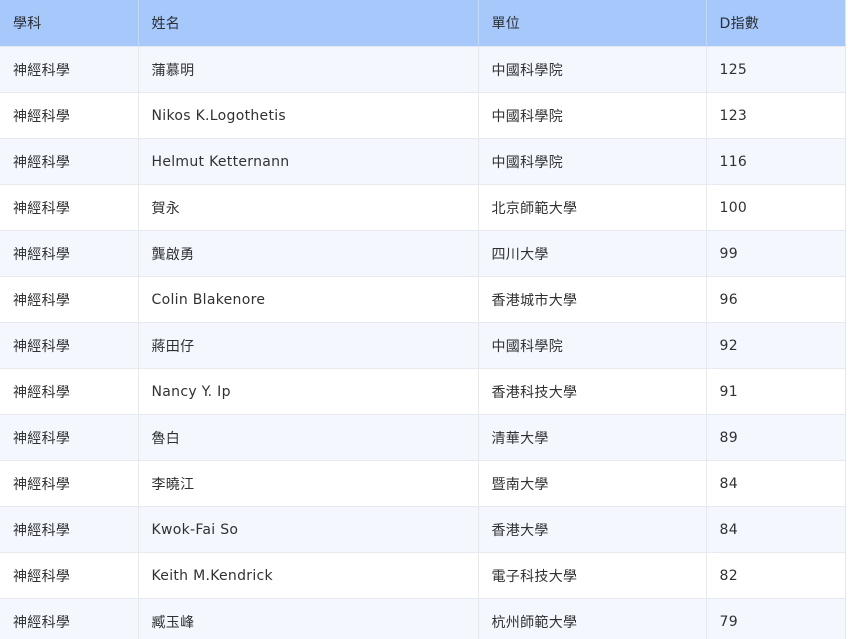 Image resolution: width=848 pixels, height=639 pixels. Describe the element at coordinates (775, 618) in the screenshot. I see `cell-d-index: 79` at that location.